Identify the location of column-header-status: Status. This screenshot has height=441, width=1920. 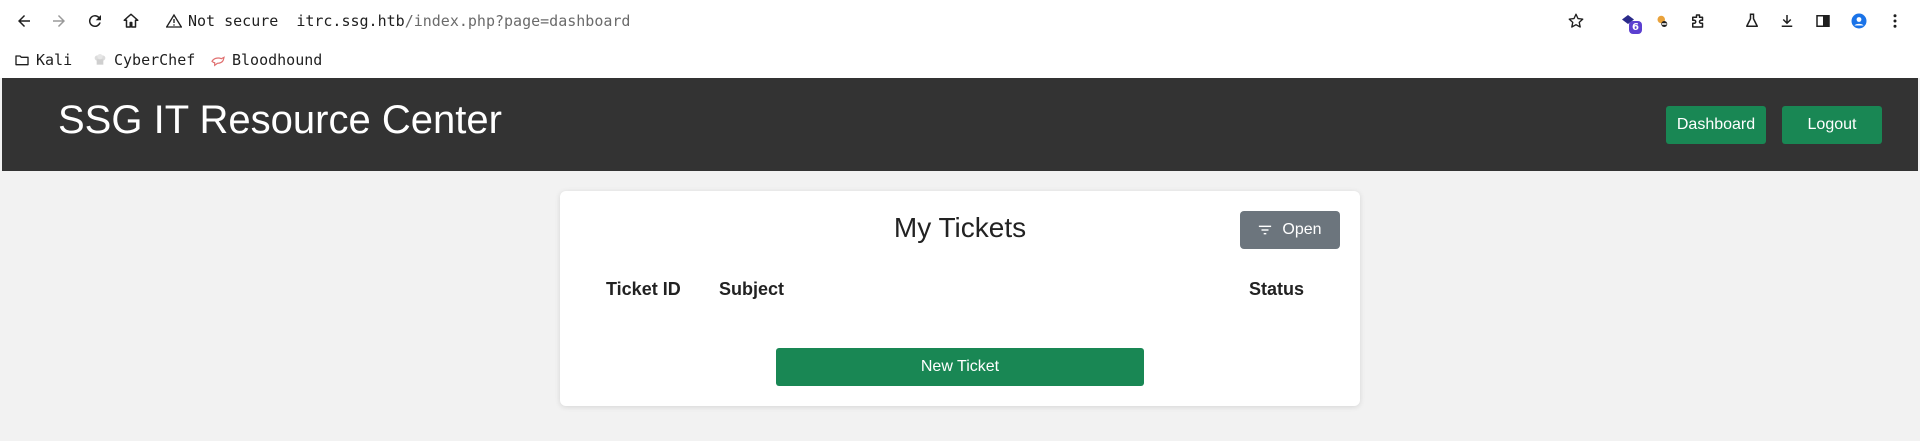
(1276, 289).